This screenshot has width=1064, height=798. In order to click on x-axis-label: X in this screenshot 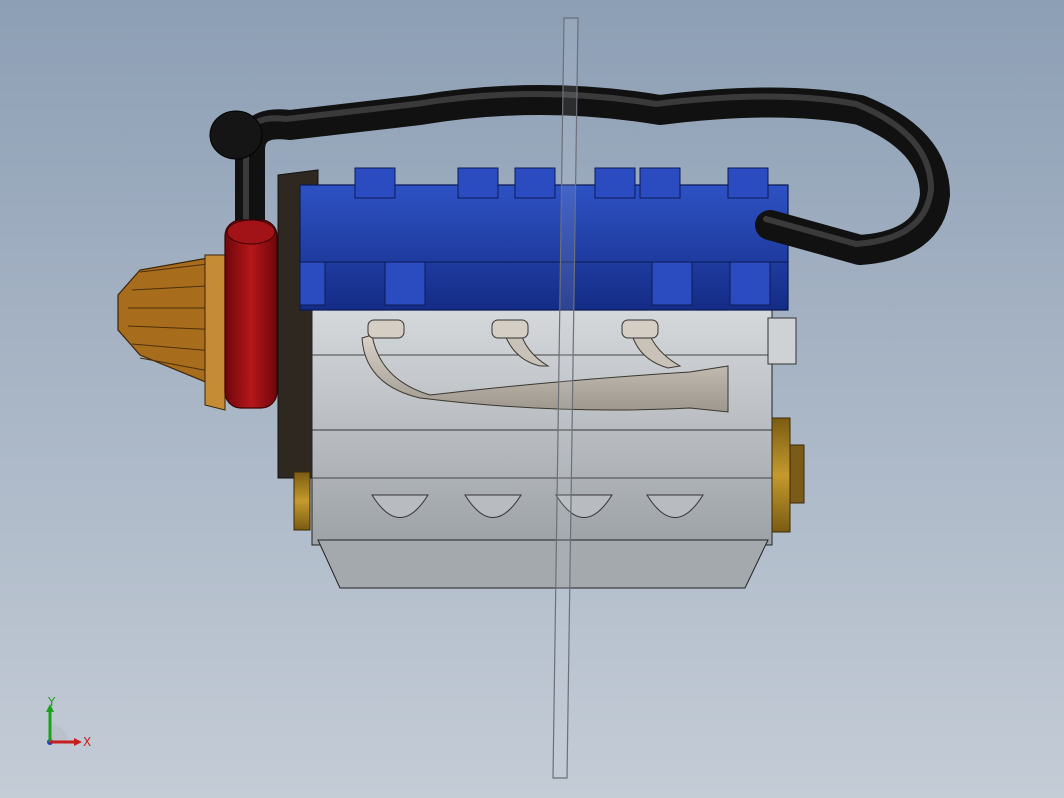, I will do `click(87, 742)`.